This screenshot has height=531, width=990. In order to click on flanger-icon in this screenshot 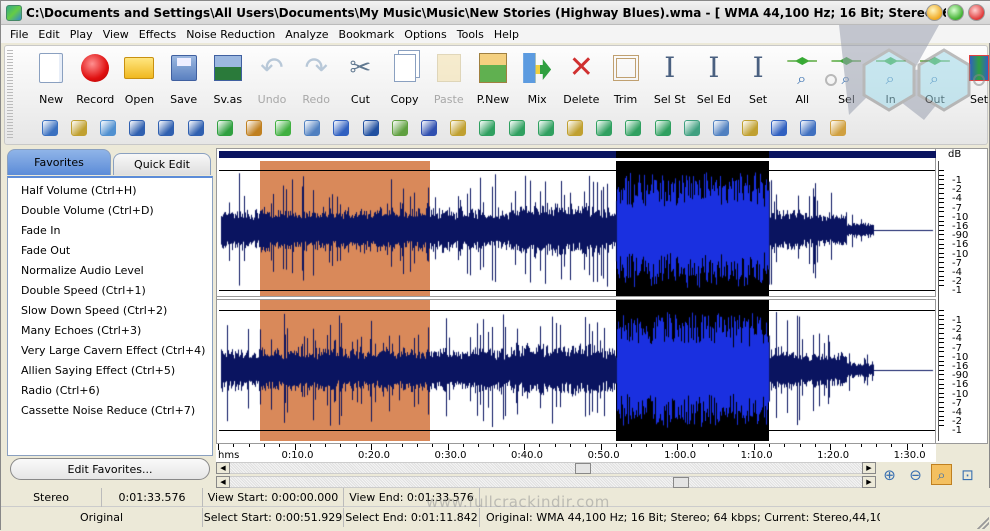, I will do `click(399, 128)`.